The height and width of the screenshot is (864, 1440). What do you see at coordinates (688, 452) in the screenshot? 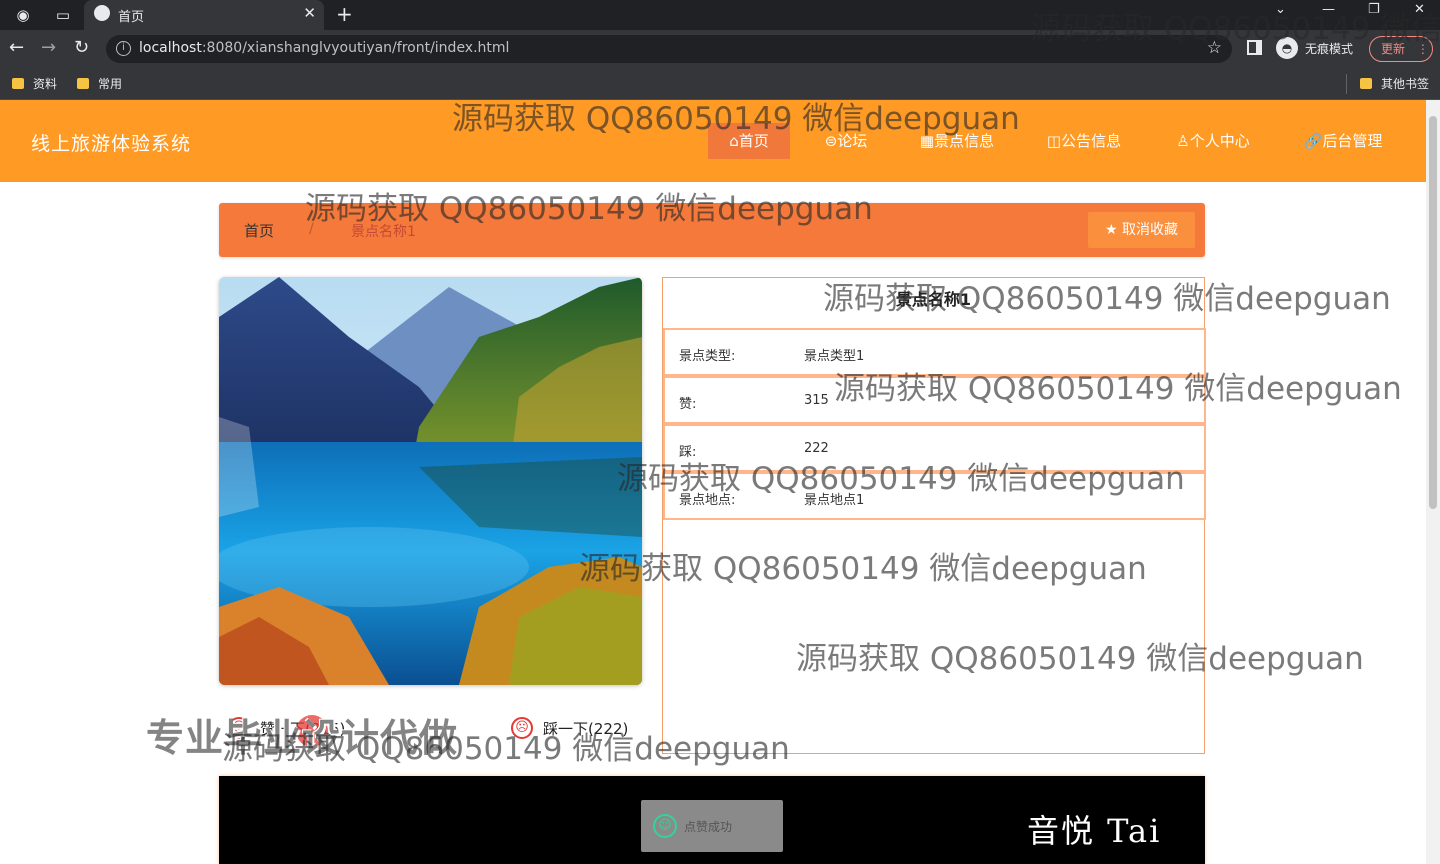
I see `detail-label: 踩:` at bounding box center [688, 452].